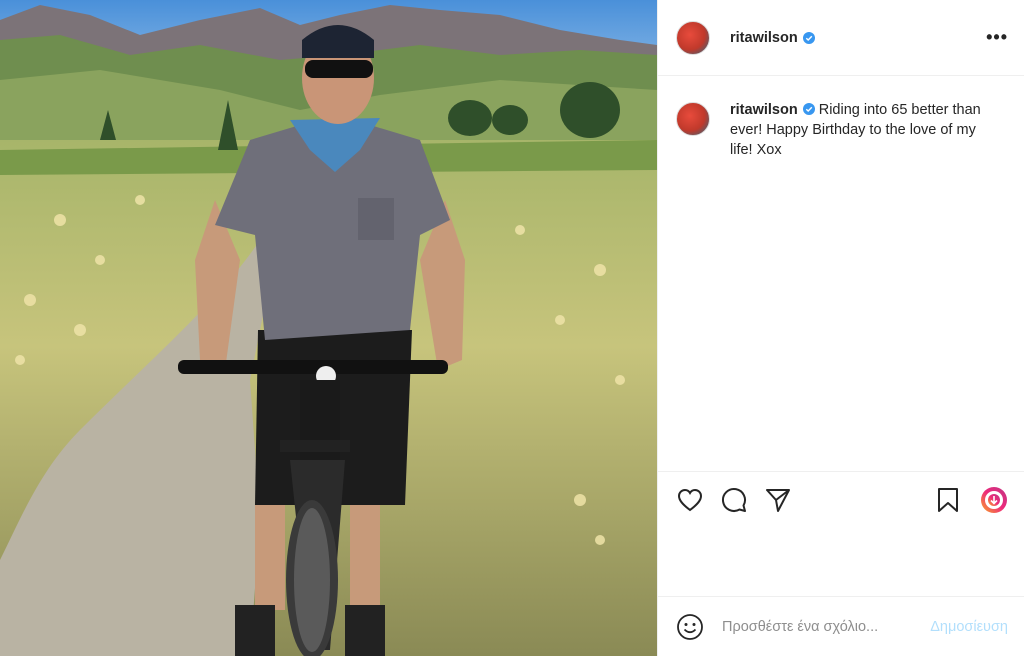 This screenshot has width=1024, height=656. Describe the element at coordinates (693, 37) in the screenshot. I see `header-avatar` at that location.